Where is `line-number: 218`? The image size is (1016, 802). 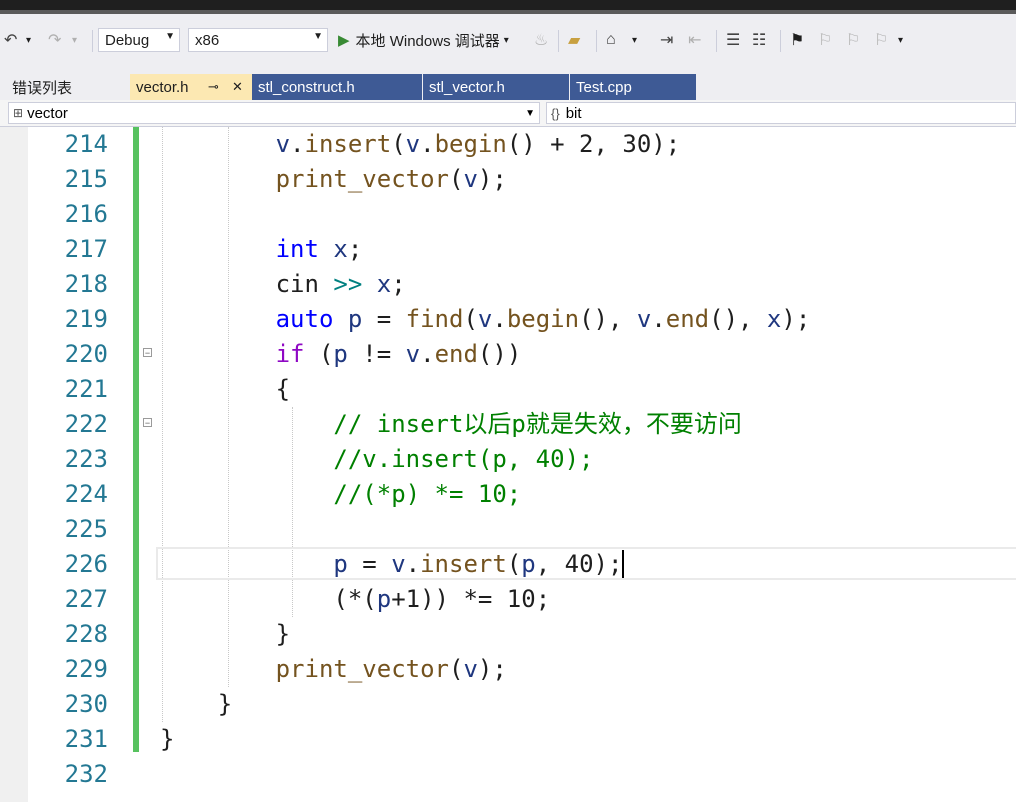 line-number: 218 is located at coordinates (86, 284).